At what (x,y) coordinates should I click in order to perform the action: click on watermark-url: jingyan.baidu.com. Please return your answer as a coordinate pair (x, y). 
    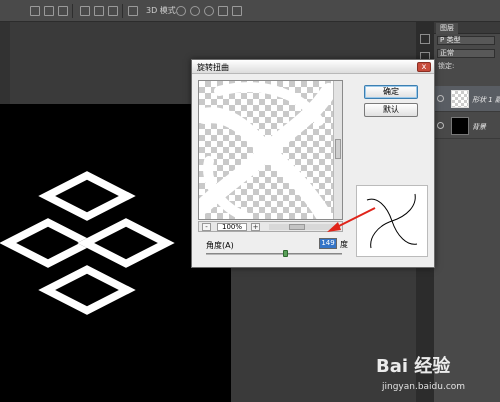
    Looking at the image, I should click on (424, 387).